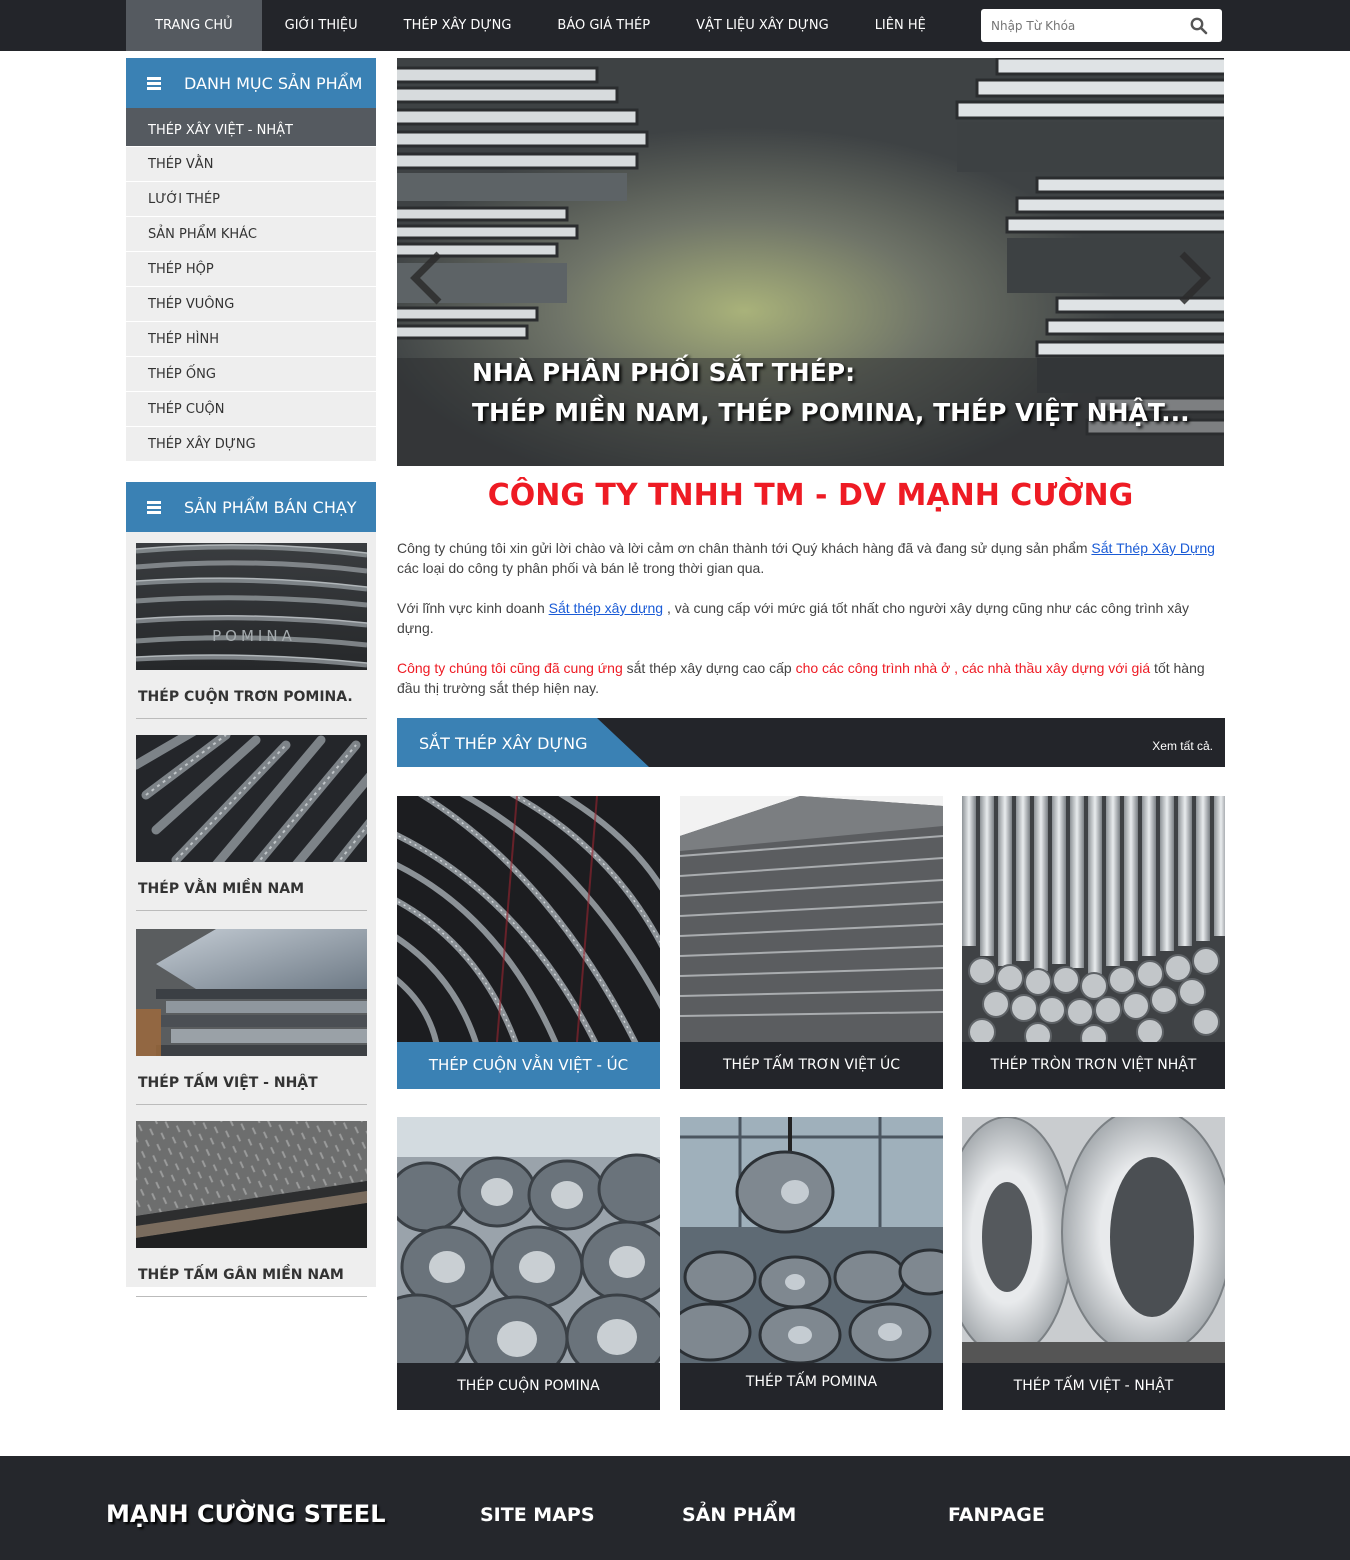 The width and height of the screenshot is (1350, 1560). I want to click on product-card: THÉP CUỘN POMINA, so click(528, 1263).